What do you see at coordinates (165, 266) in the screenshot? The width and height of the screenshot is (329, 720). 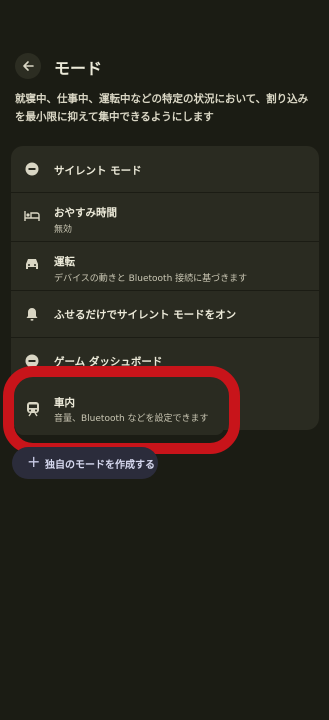 I see `mode-item-driving: 運転 デバイスの動きと Bluetooth 接続に基づきます` at bounding box center [165, 266].